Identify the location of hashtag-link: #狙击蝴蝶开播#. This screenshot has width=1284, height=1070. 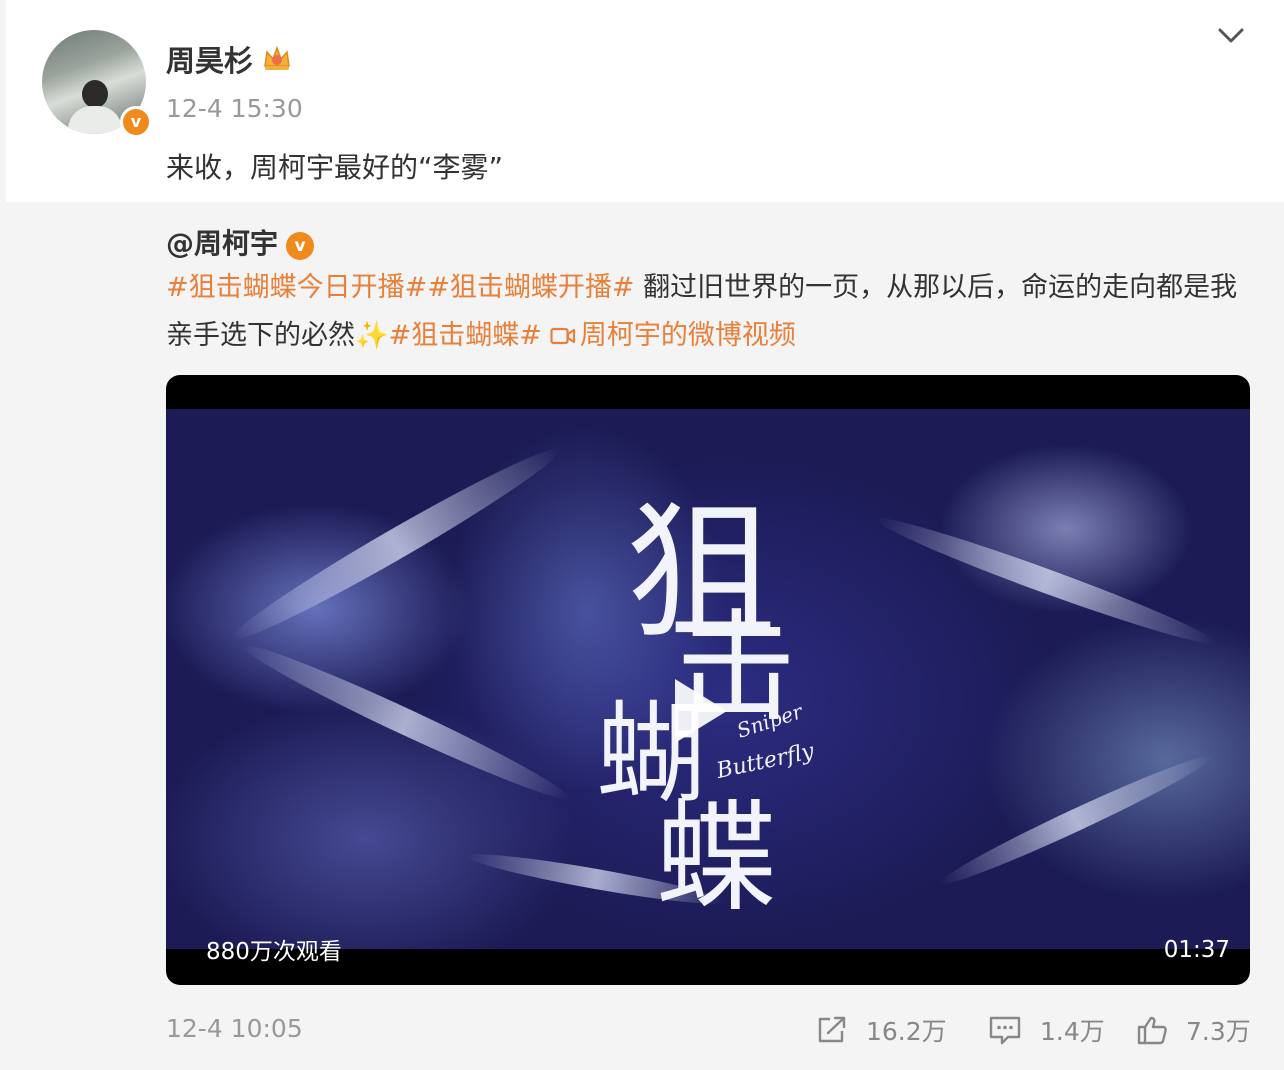
(530, 287).